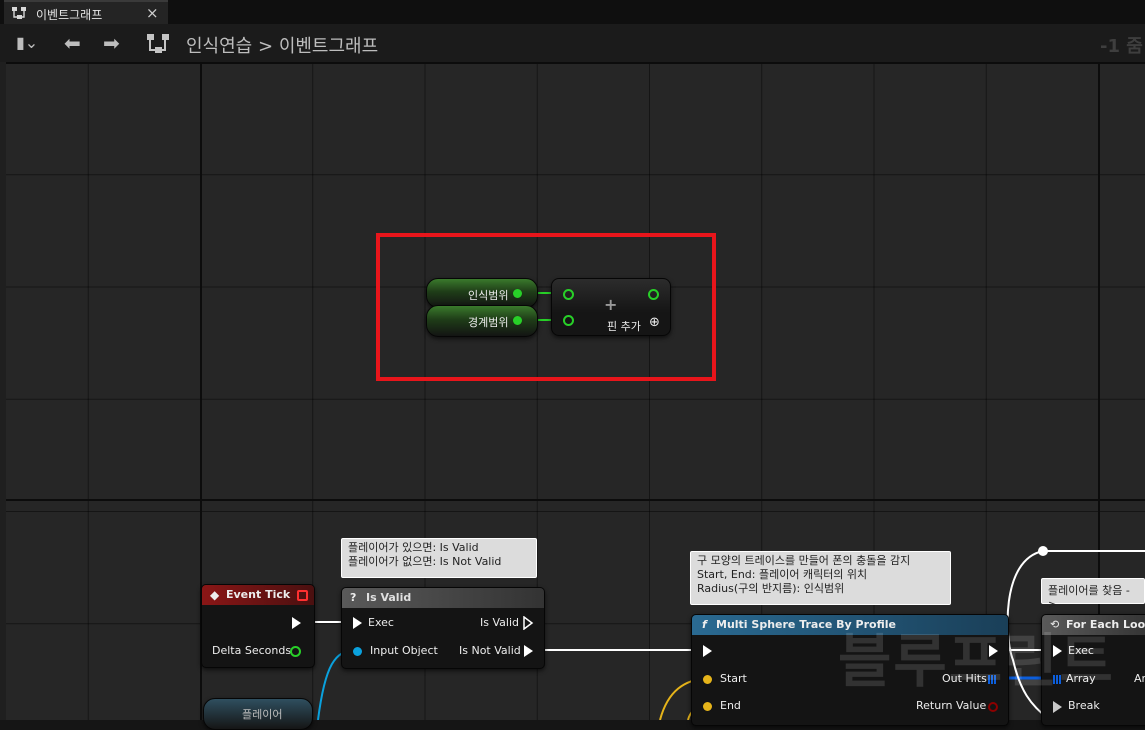 This screenshot has height=730, width=1145. Describe the element at coordinates (425, 561) in the screenshot. I see `comment-line: 플레이어가 없으면: Is Not Valid` at that location.